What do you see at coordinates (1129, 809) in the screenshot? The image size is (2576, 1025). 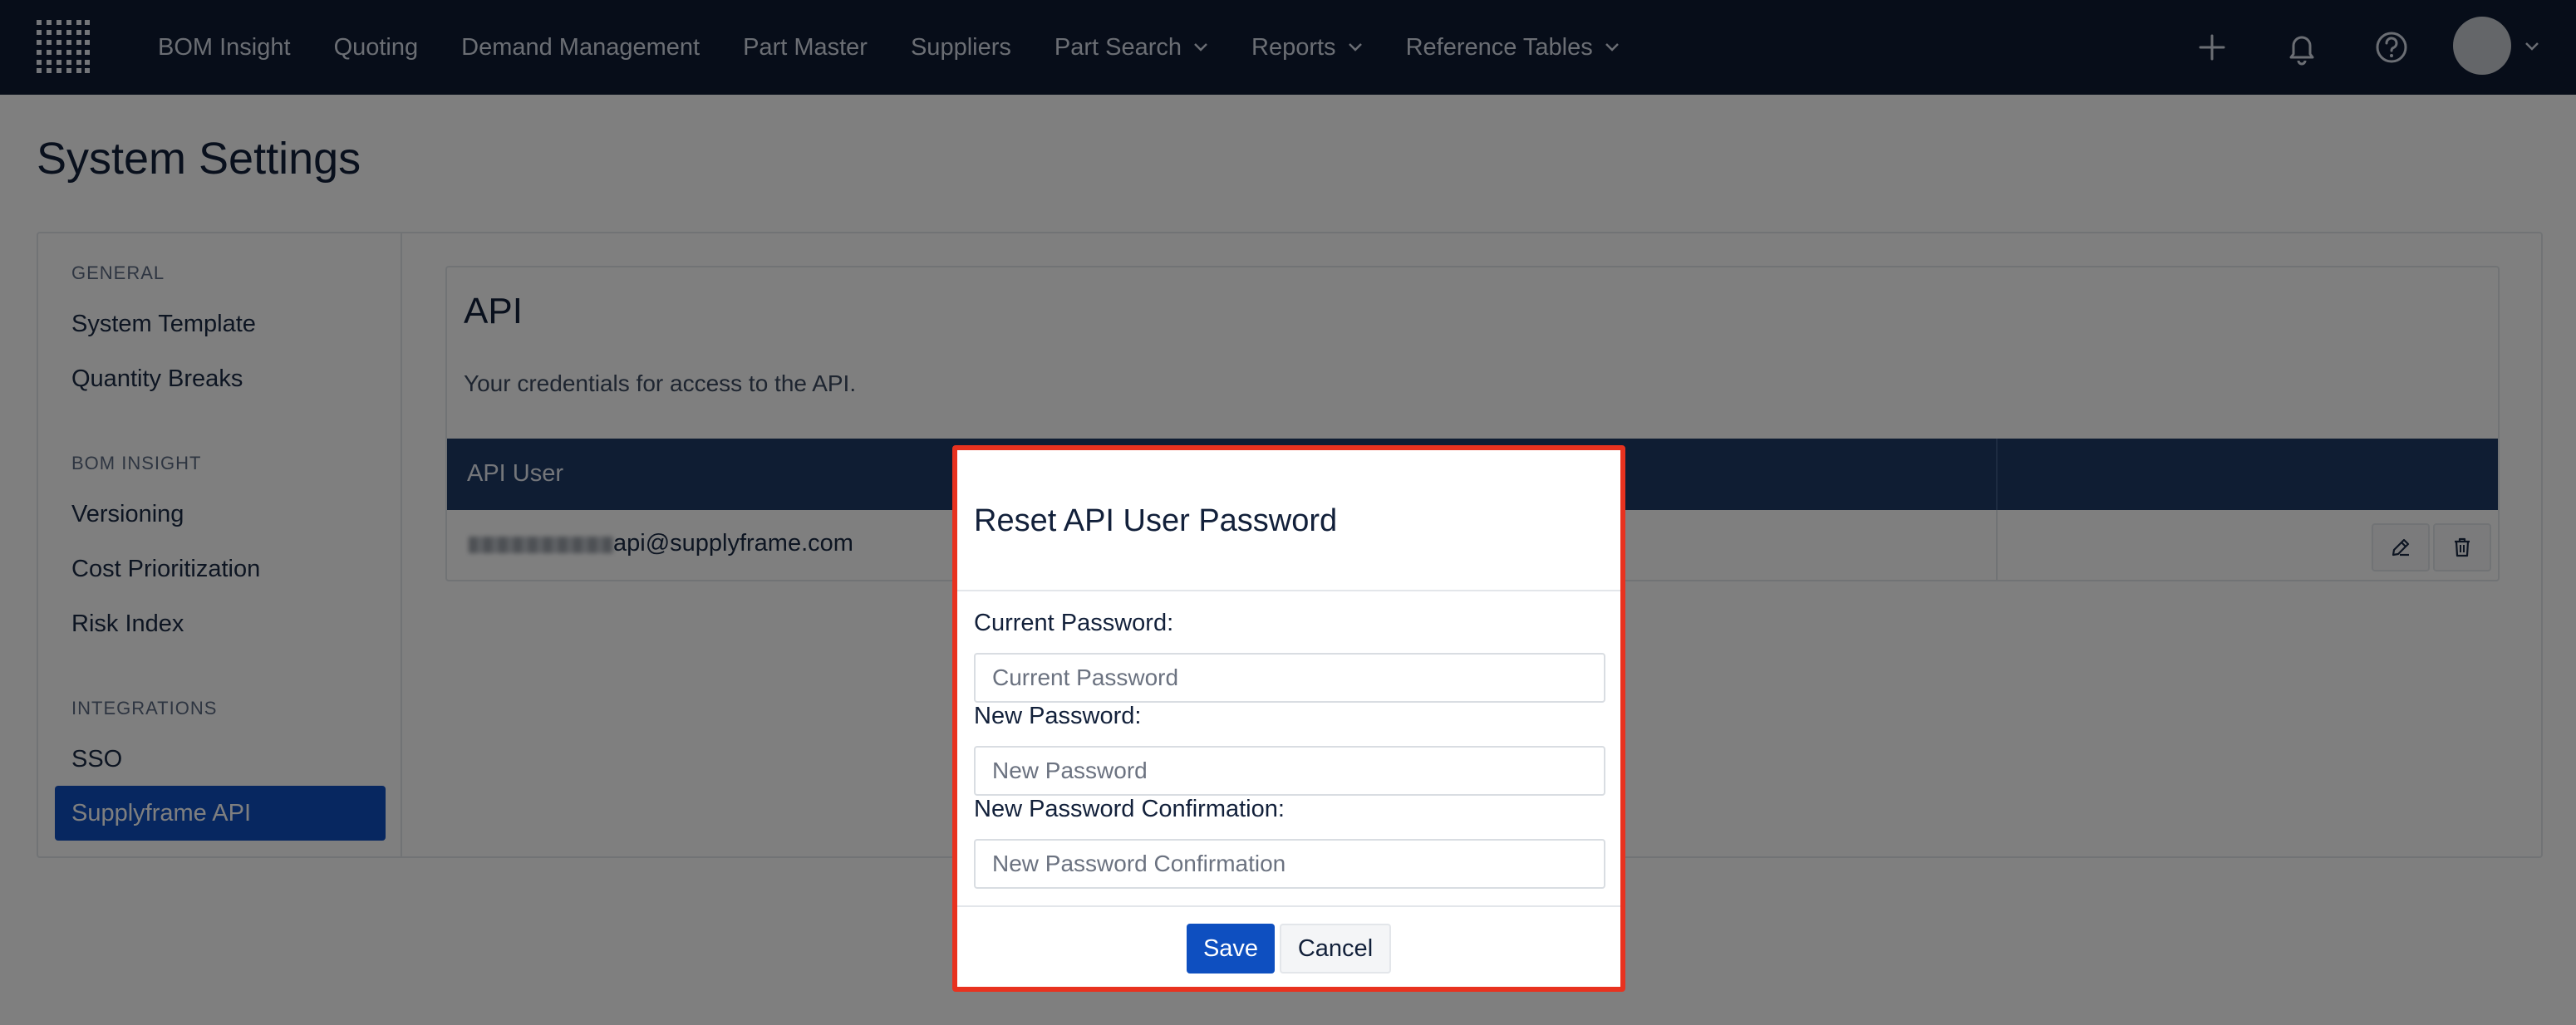 I see `new-password-confirmation-label: New Password Confirmation:` at bounding box center [1129, 809].